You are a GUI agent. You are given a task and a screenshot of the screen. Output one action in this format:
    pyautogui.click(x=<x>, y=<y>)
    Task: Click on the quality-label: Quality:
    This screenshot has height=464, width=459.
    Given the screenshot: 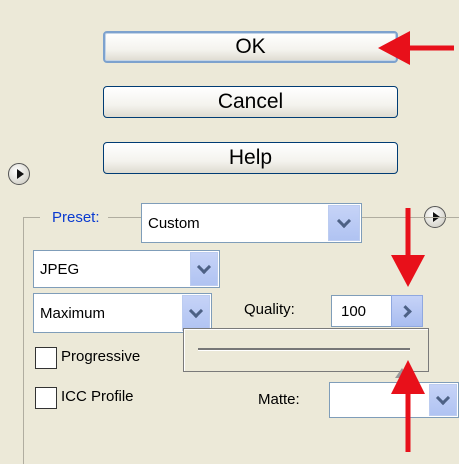 What is the action you would take?
    pyautogui.click(x=269, y=309)
    